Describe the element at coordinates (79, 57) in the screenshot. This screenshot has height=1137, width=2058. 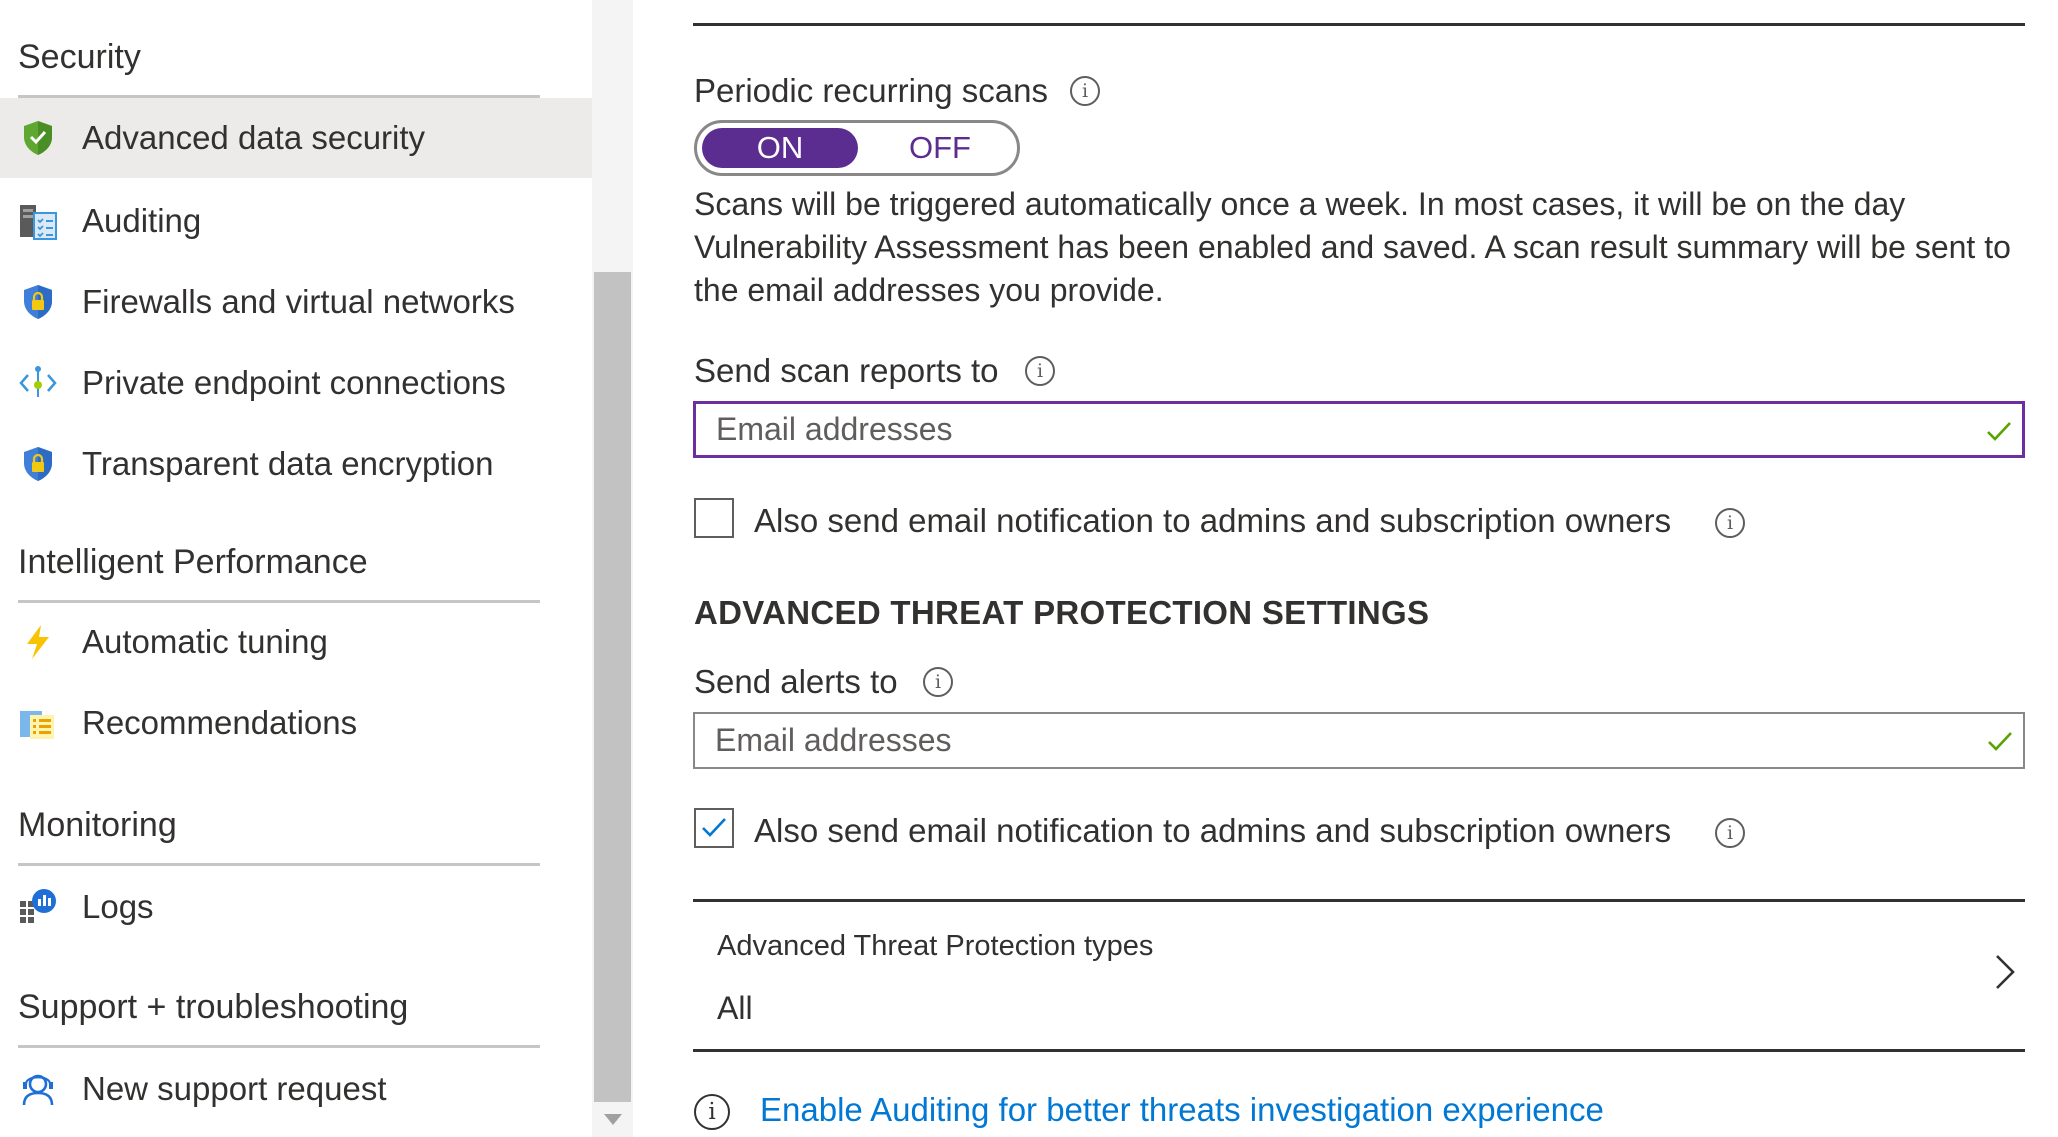
I see `section-title-security: Security` at that location.